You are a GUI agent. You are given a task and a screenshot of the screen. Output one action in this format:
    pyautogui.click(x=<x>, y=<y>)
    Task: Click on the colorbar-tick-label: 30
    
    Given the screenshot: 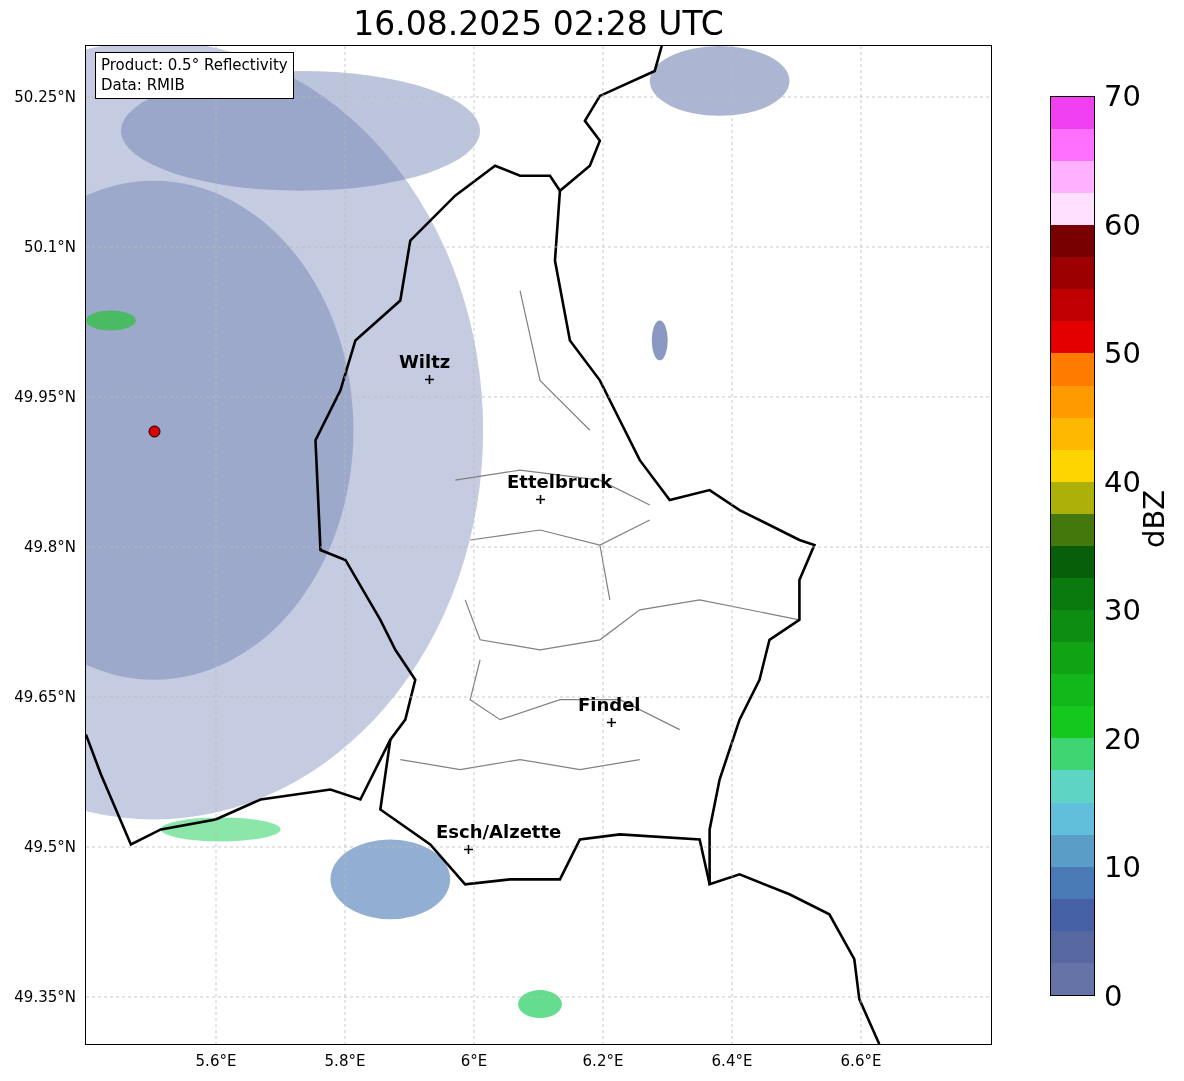 What is the action you would take?
    pyautogui.click(x=1122, y=610)
    